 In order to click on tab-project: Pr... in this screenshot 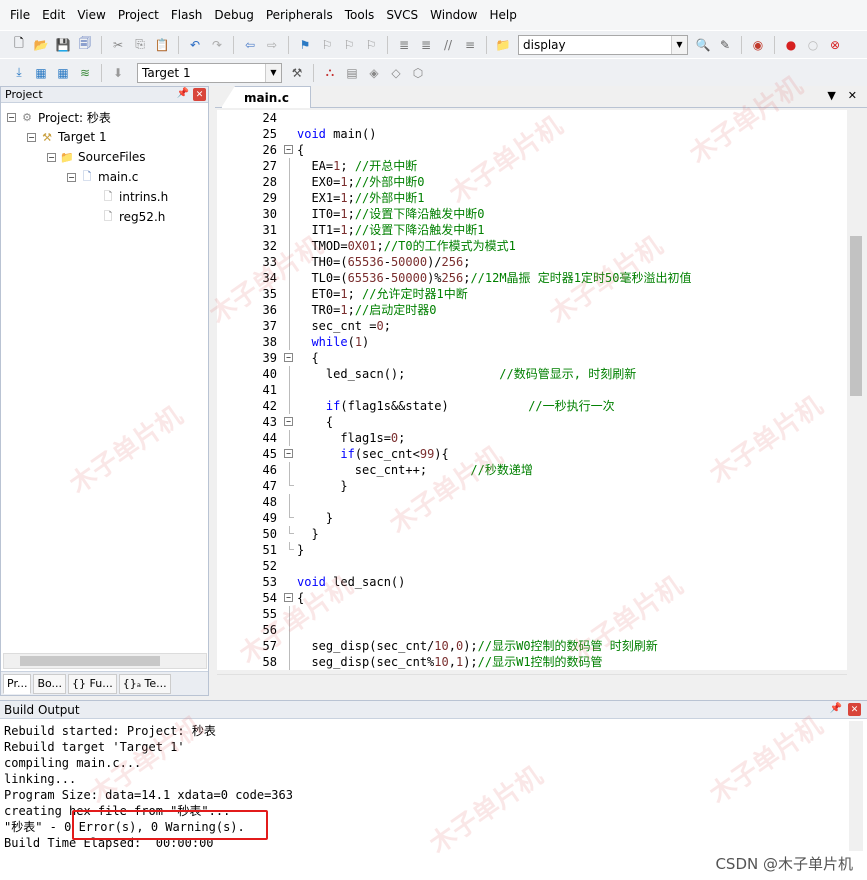, I will do `click(17, 683)`.